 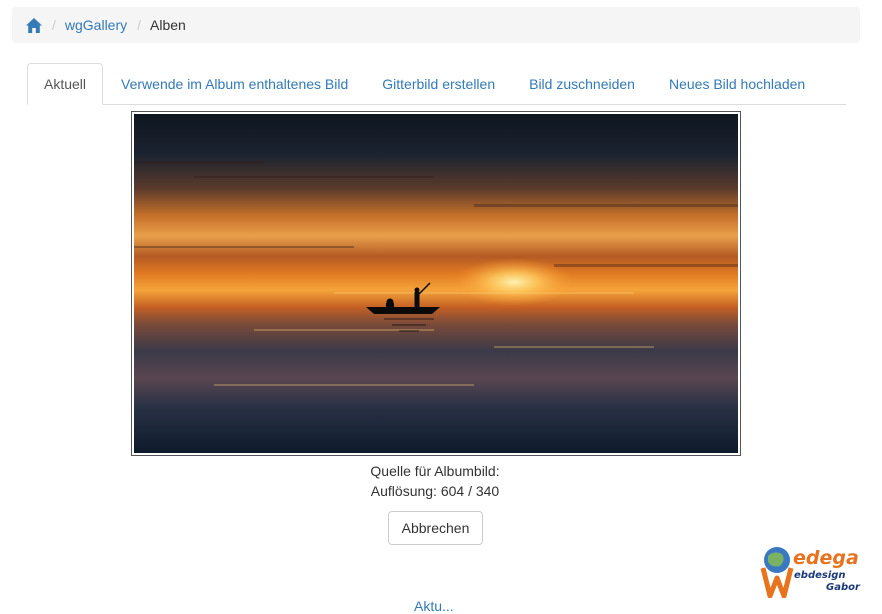 I want to click on logo-line2: ebdesign, so click(x=820, y=575).